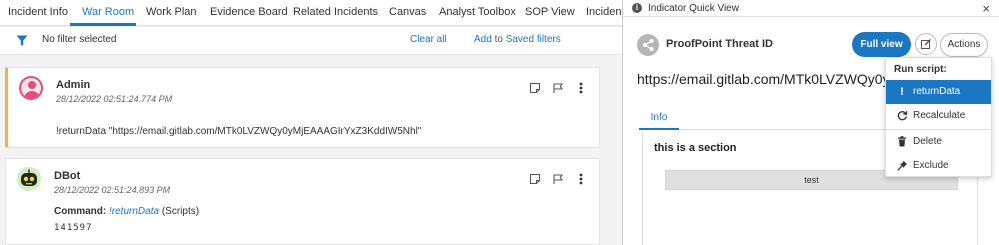  What do you see at coordinates (533, 39) in the screenshot?
I see `saved-filters-link: Saved filters` at bounding box center [533, 39].